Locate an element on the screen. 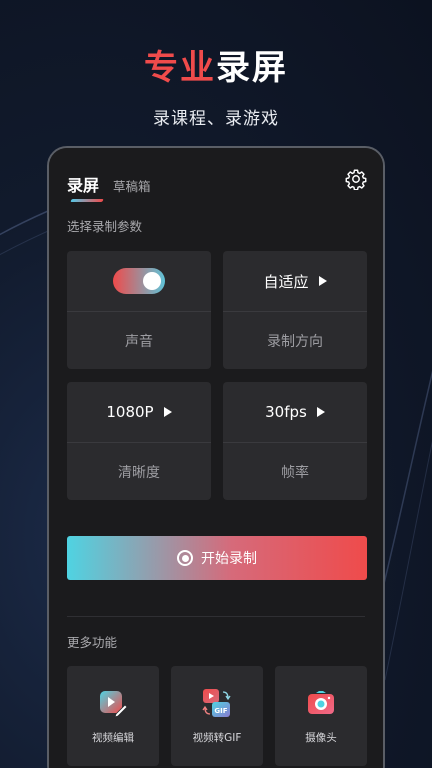 This screenshot has height=768, width=432. divider is located at coordinates (216, 616).